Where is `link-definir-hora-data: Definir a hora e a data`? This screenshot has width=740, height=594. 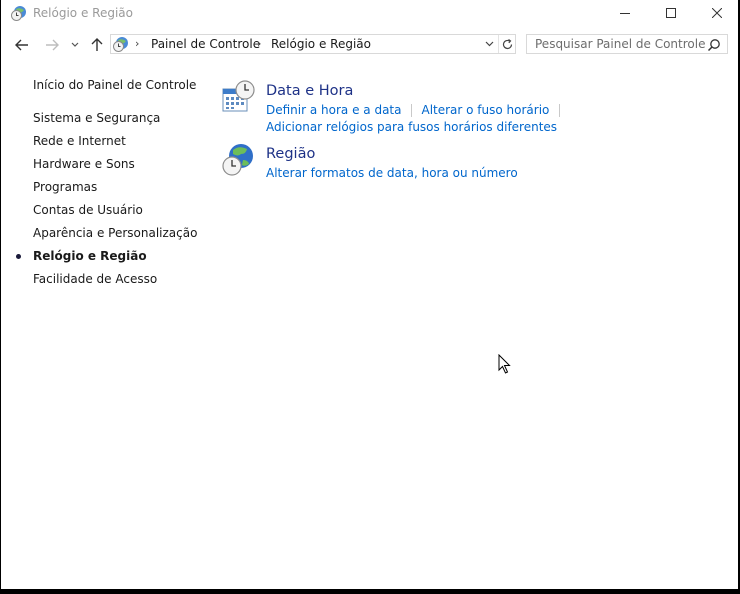
link-definir-hora-data: Definir a hora e a data is located at coordinates (333, 110).